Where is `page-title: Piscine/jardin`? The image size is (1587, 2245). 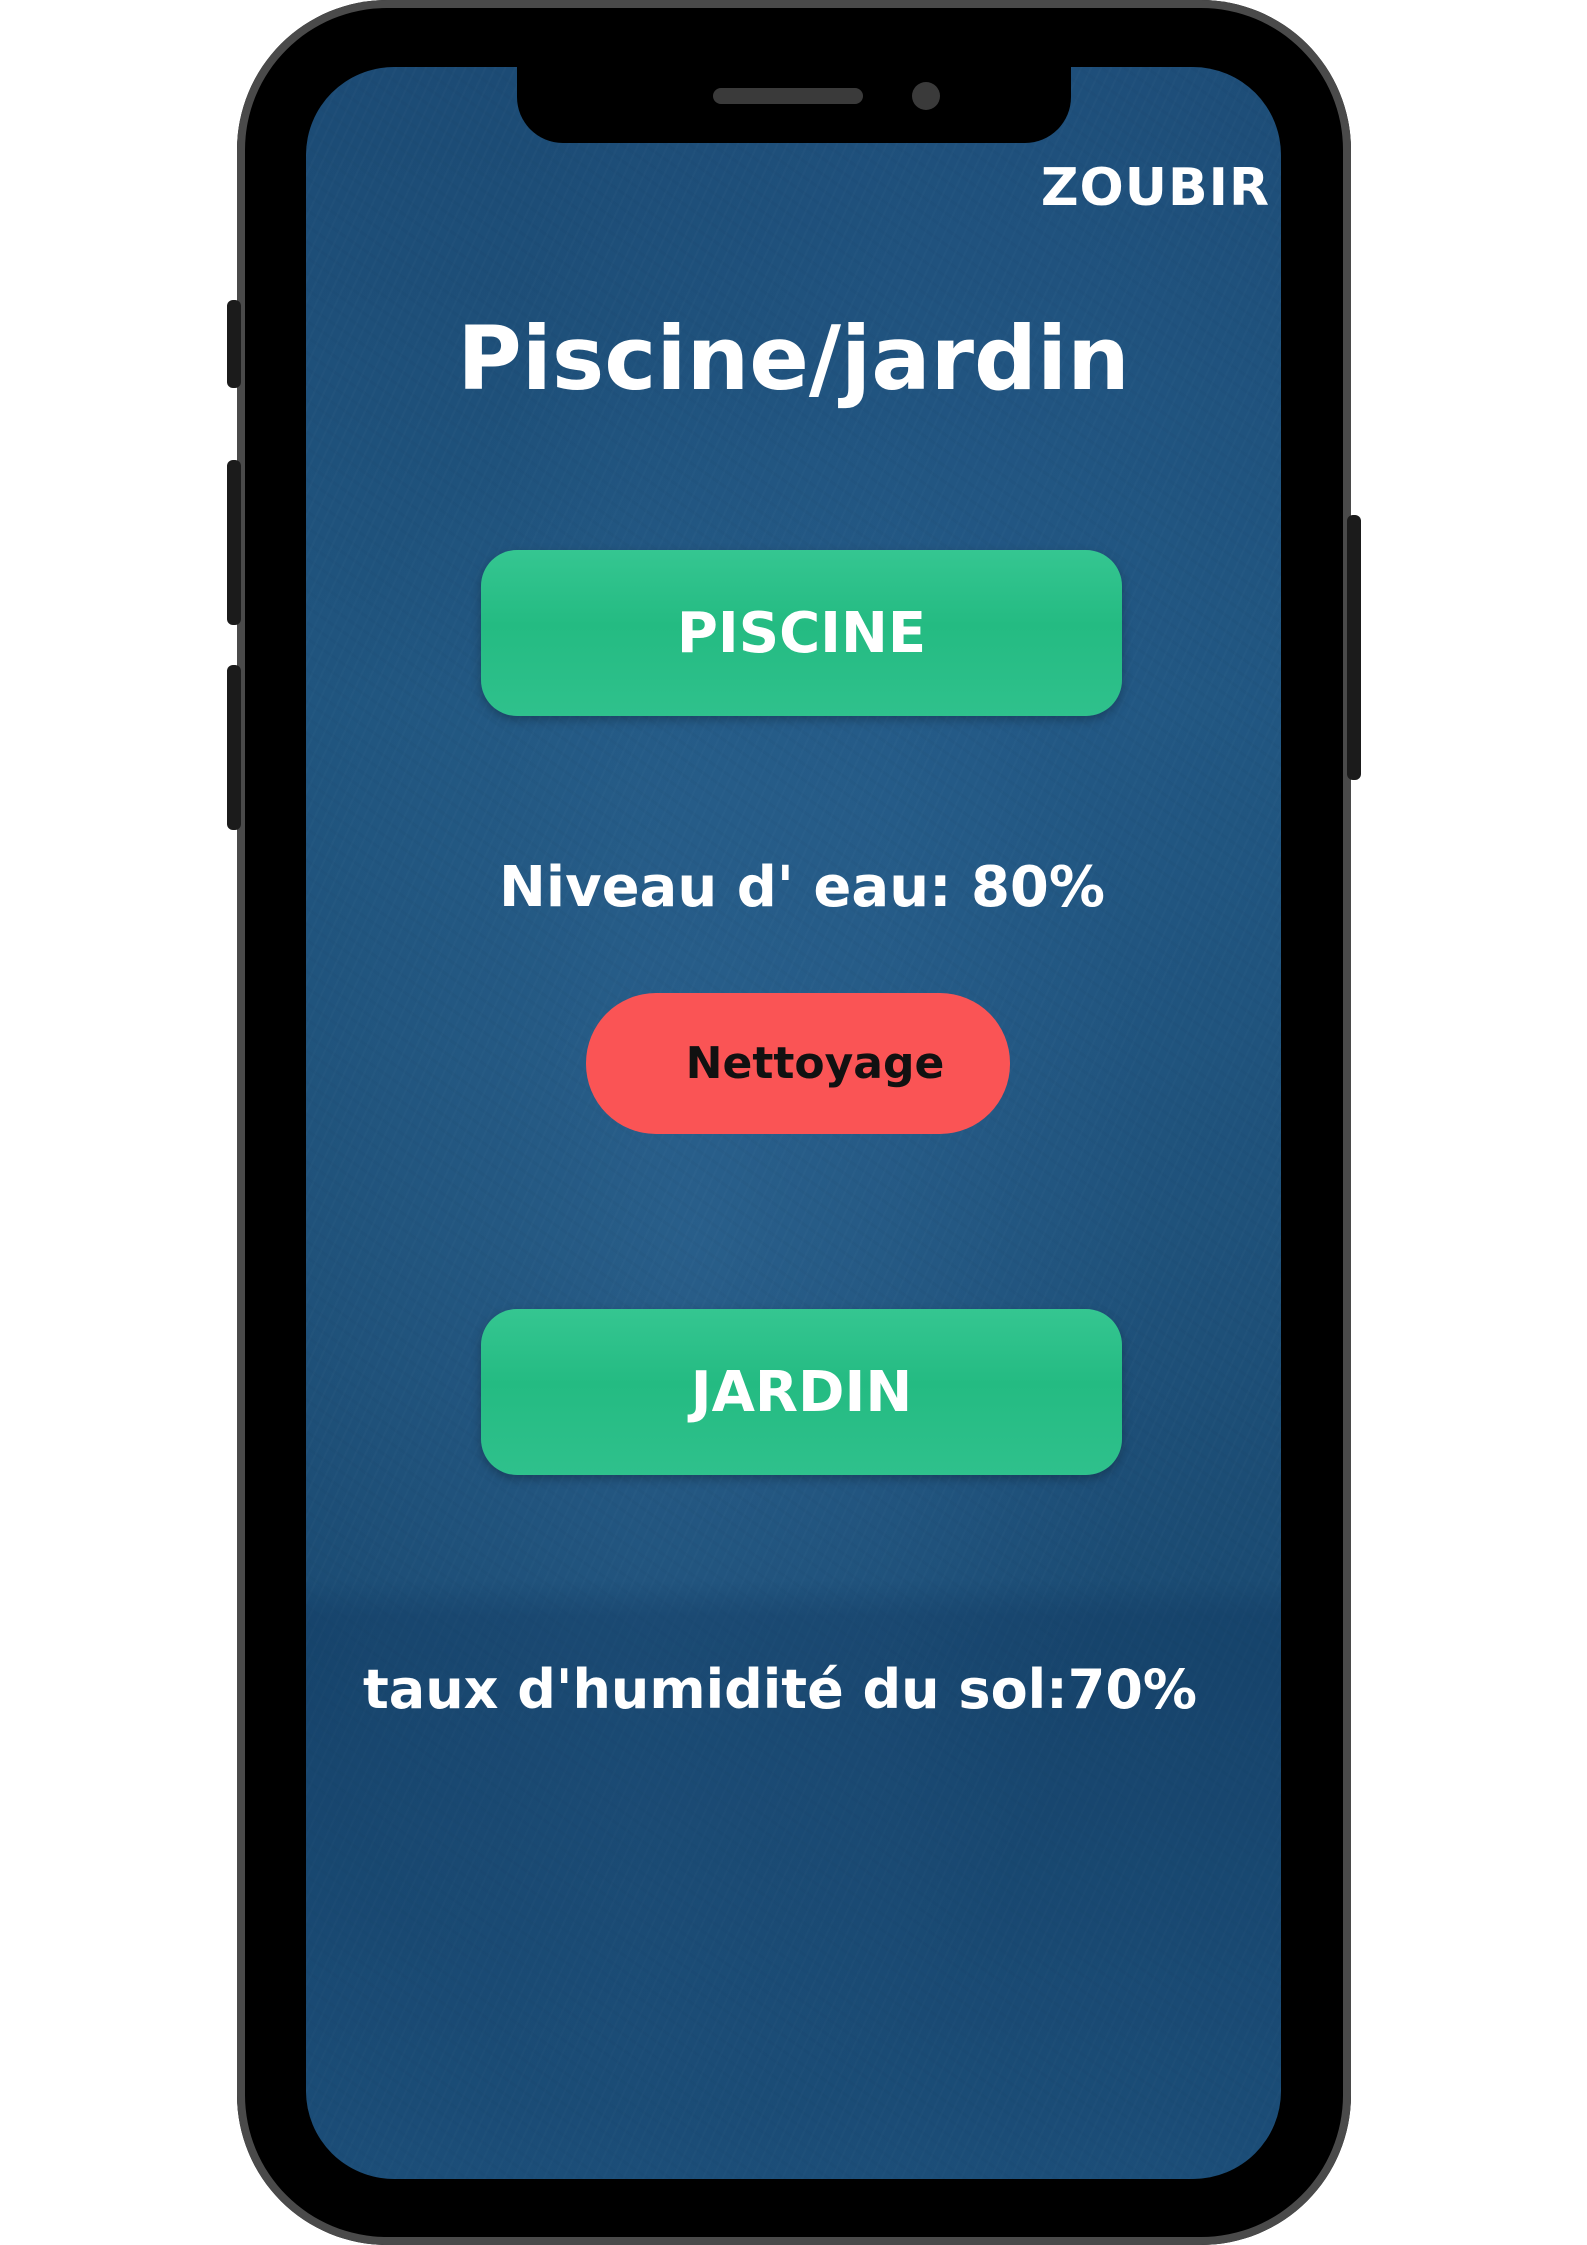
page-title: Piscine/jardin is located at coordinates (793, 358).